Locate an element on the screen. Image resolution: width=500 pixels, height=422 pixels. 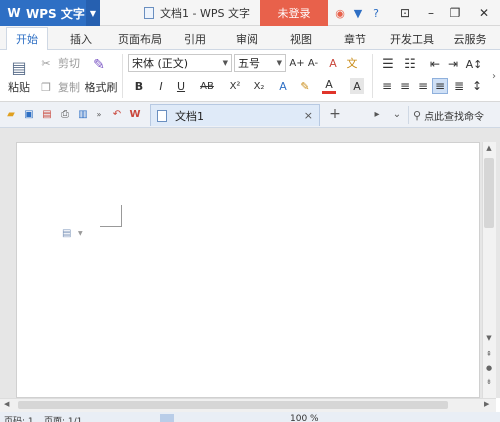
align-center-icon: ≡ is located at coordinates (405, 86).